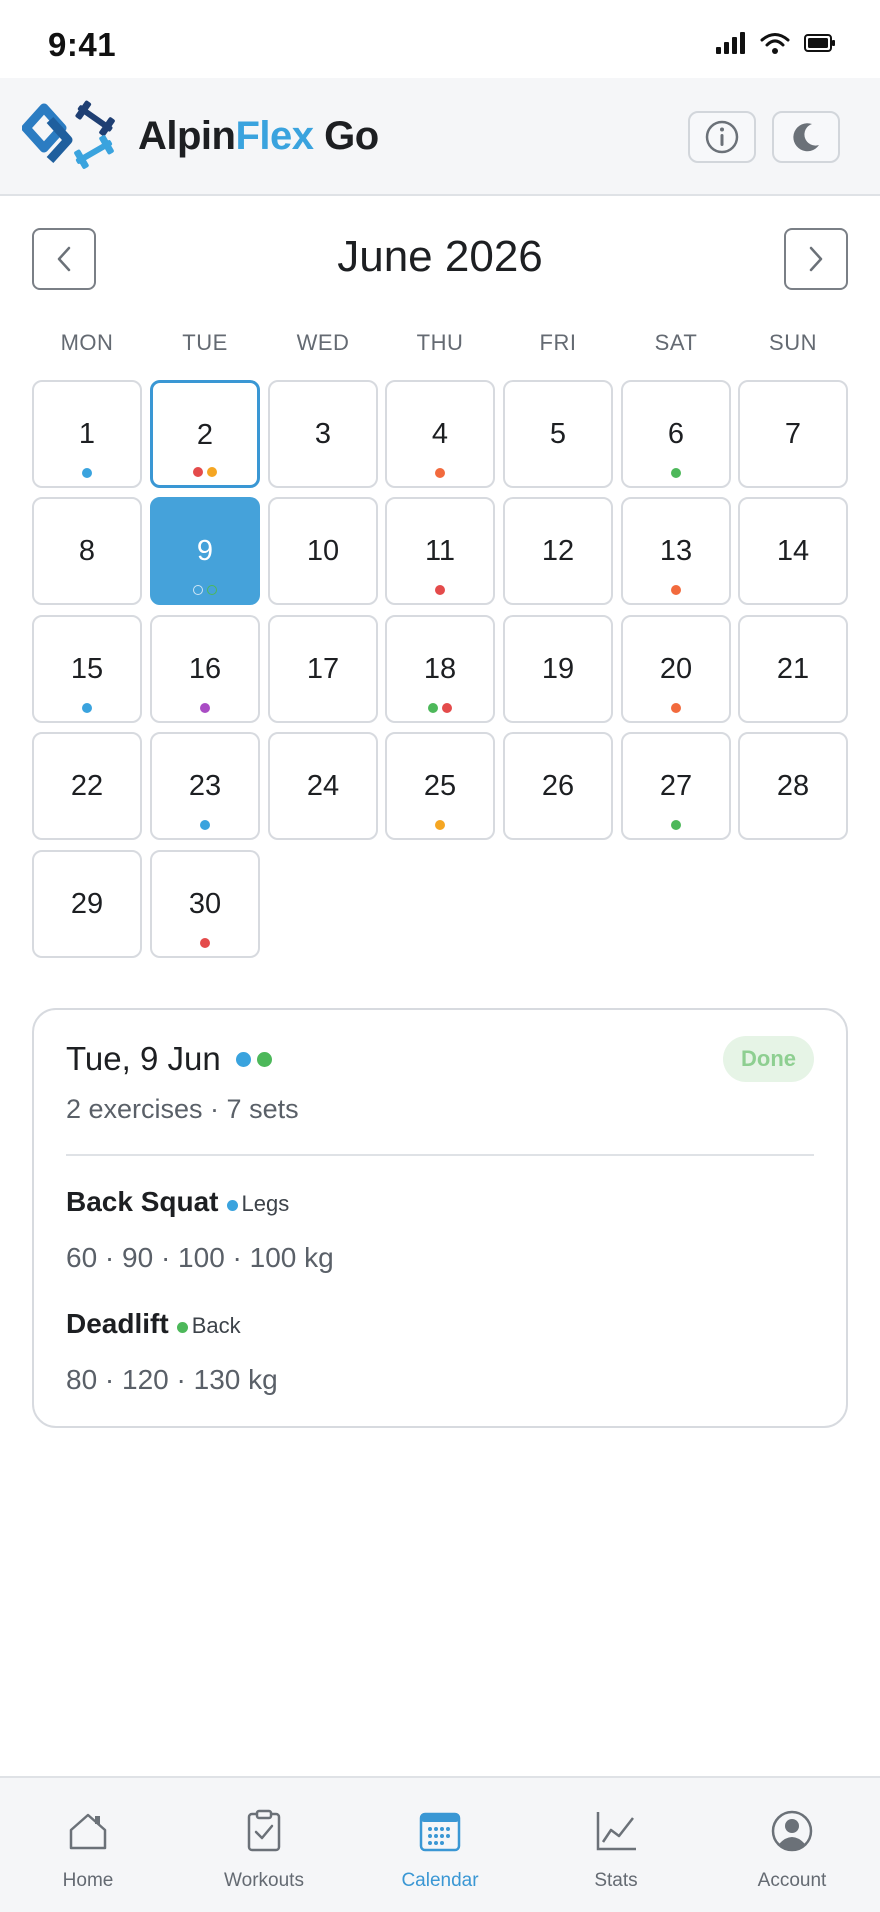 This screenshot has width=880, height=1912. I want to click on calendar-day-20: 20, so click(676, 669).